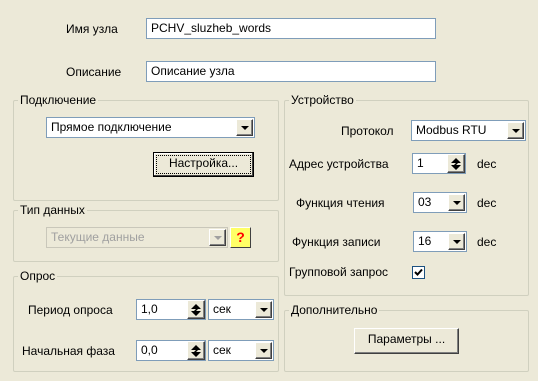 The height and width of the screenshot is (381, 538). I want to click on group-request-label: Групповой запрос, so click(339, 272).